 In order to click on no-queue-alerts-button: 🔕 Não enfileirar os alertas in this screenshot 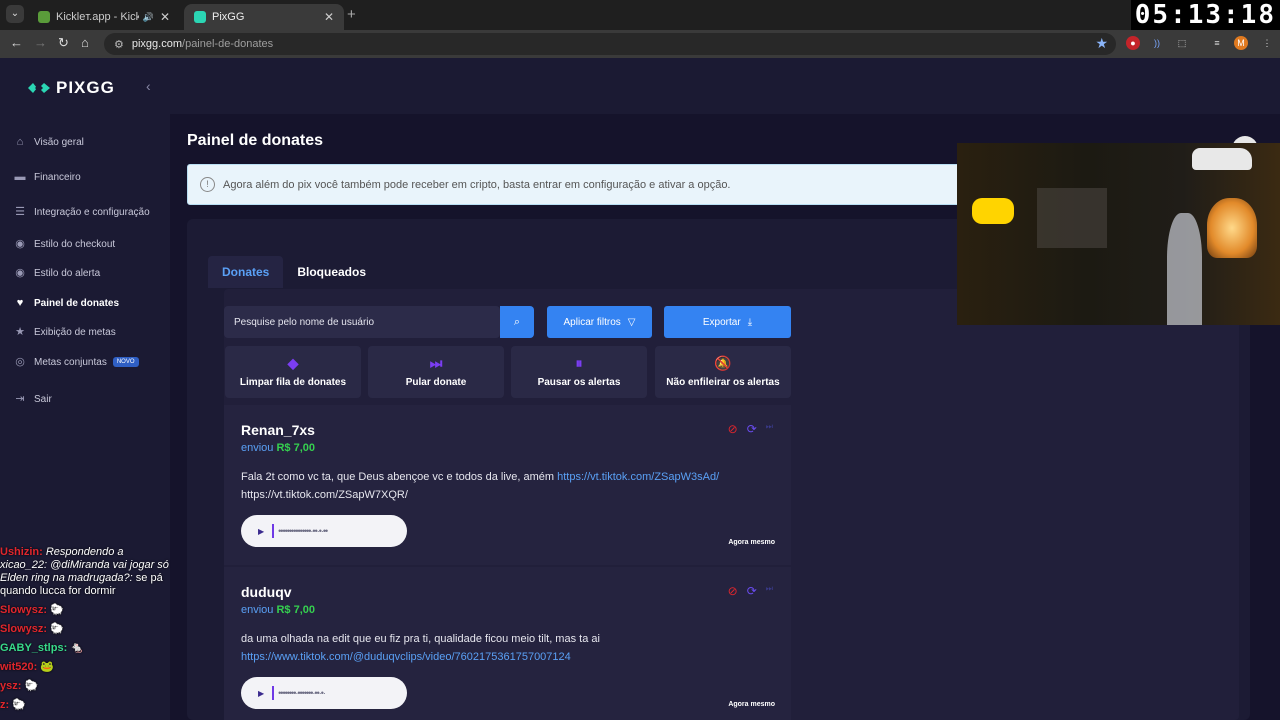, I will do `click(723, 372)`.